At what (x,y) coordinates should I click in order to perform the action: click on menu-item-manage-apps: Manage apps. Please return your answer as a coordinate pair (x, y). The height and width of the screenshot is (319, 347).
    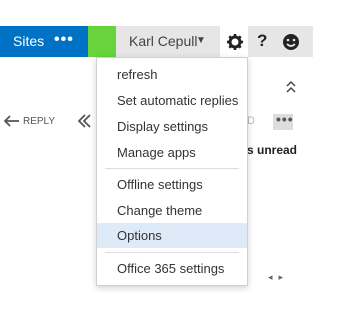
    Looking at the image, I should click on (172, 152).